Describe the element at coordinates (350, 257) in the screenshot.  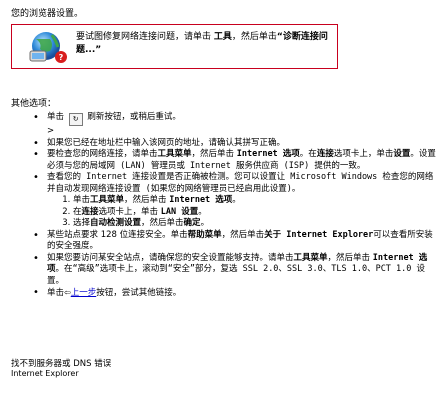
I see `secure-text-b: ，然后单击` at that location.